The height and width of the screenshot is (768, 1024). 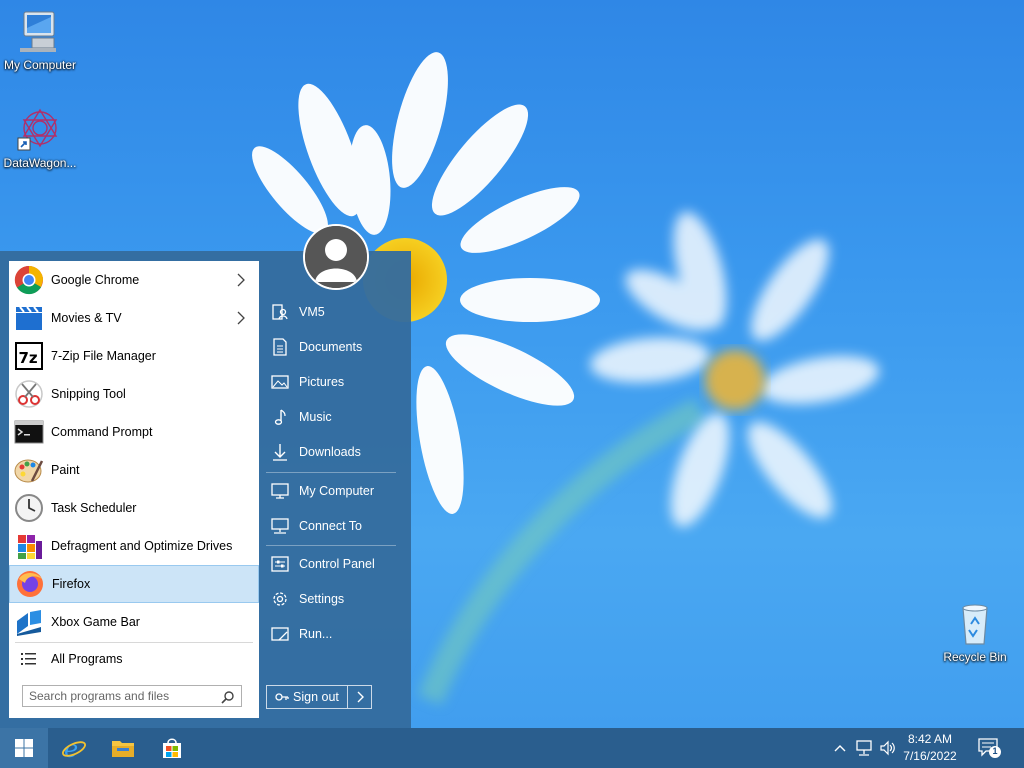 What do you see at coordinates (280, 347) in the screenshot?
I see `documents-icon` at bounding box center [280, 347].